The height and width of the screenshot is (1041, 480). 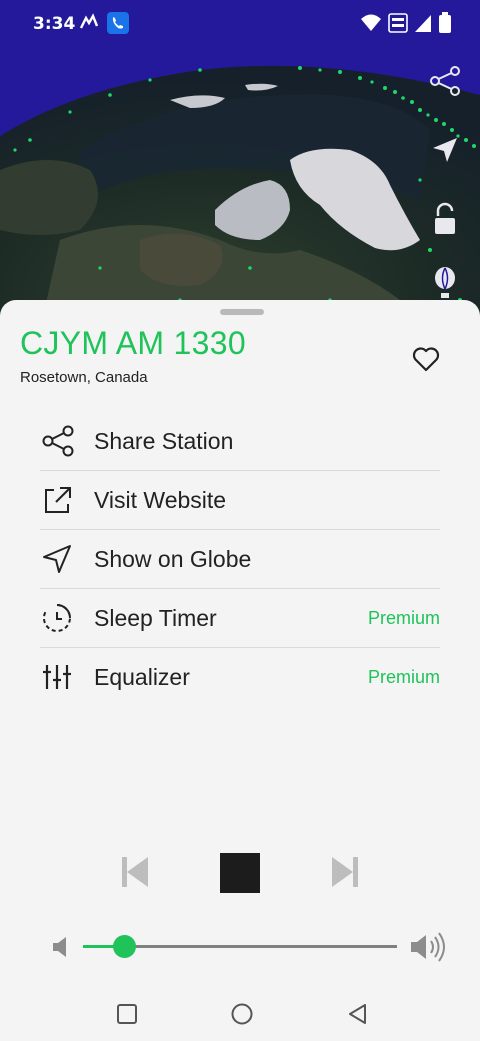 I want to click on stop-button, so click(x=240, y=873).